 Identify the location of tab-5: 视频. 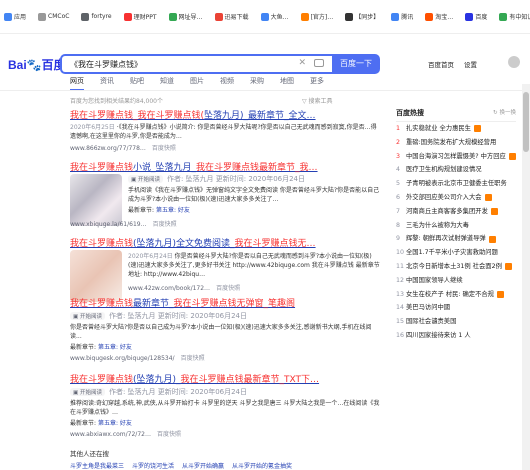
(227, 83).